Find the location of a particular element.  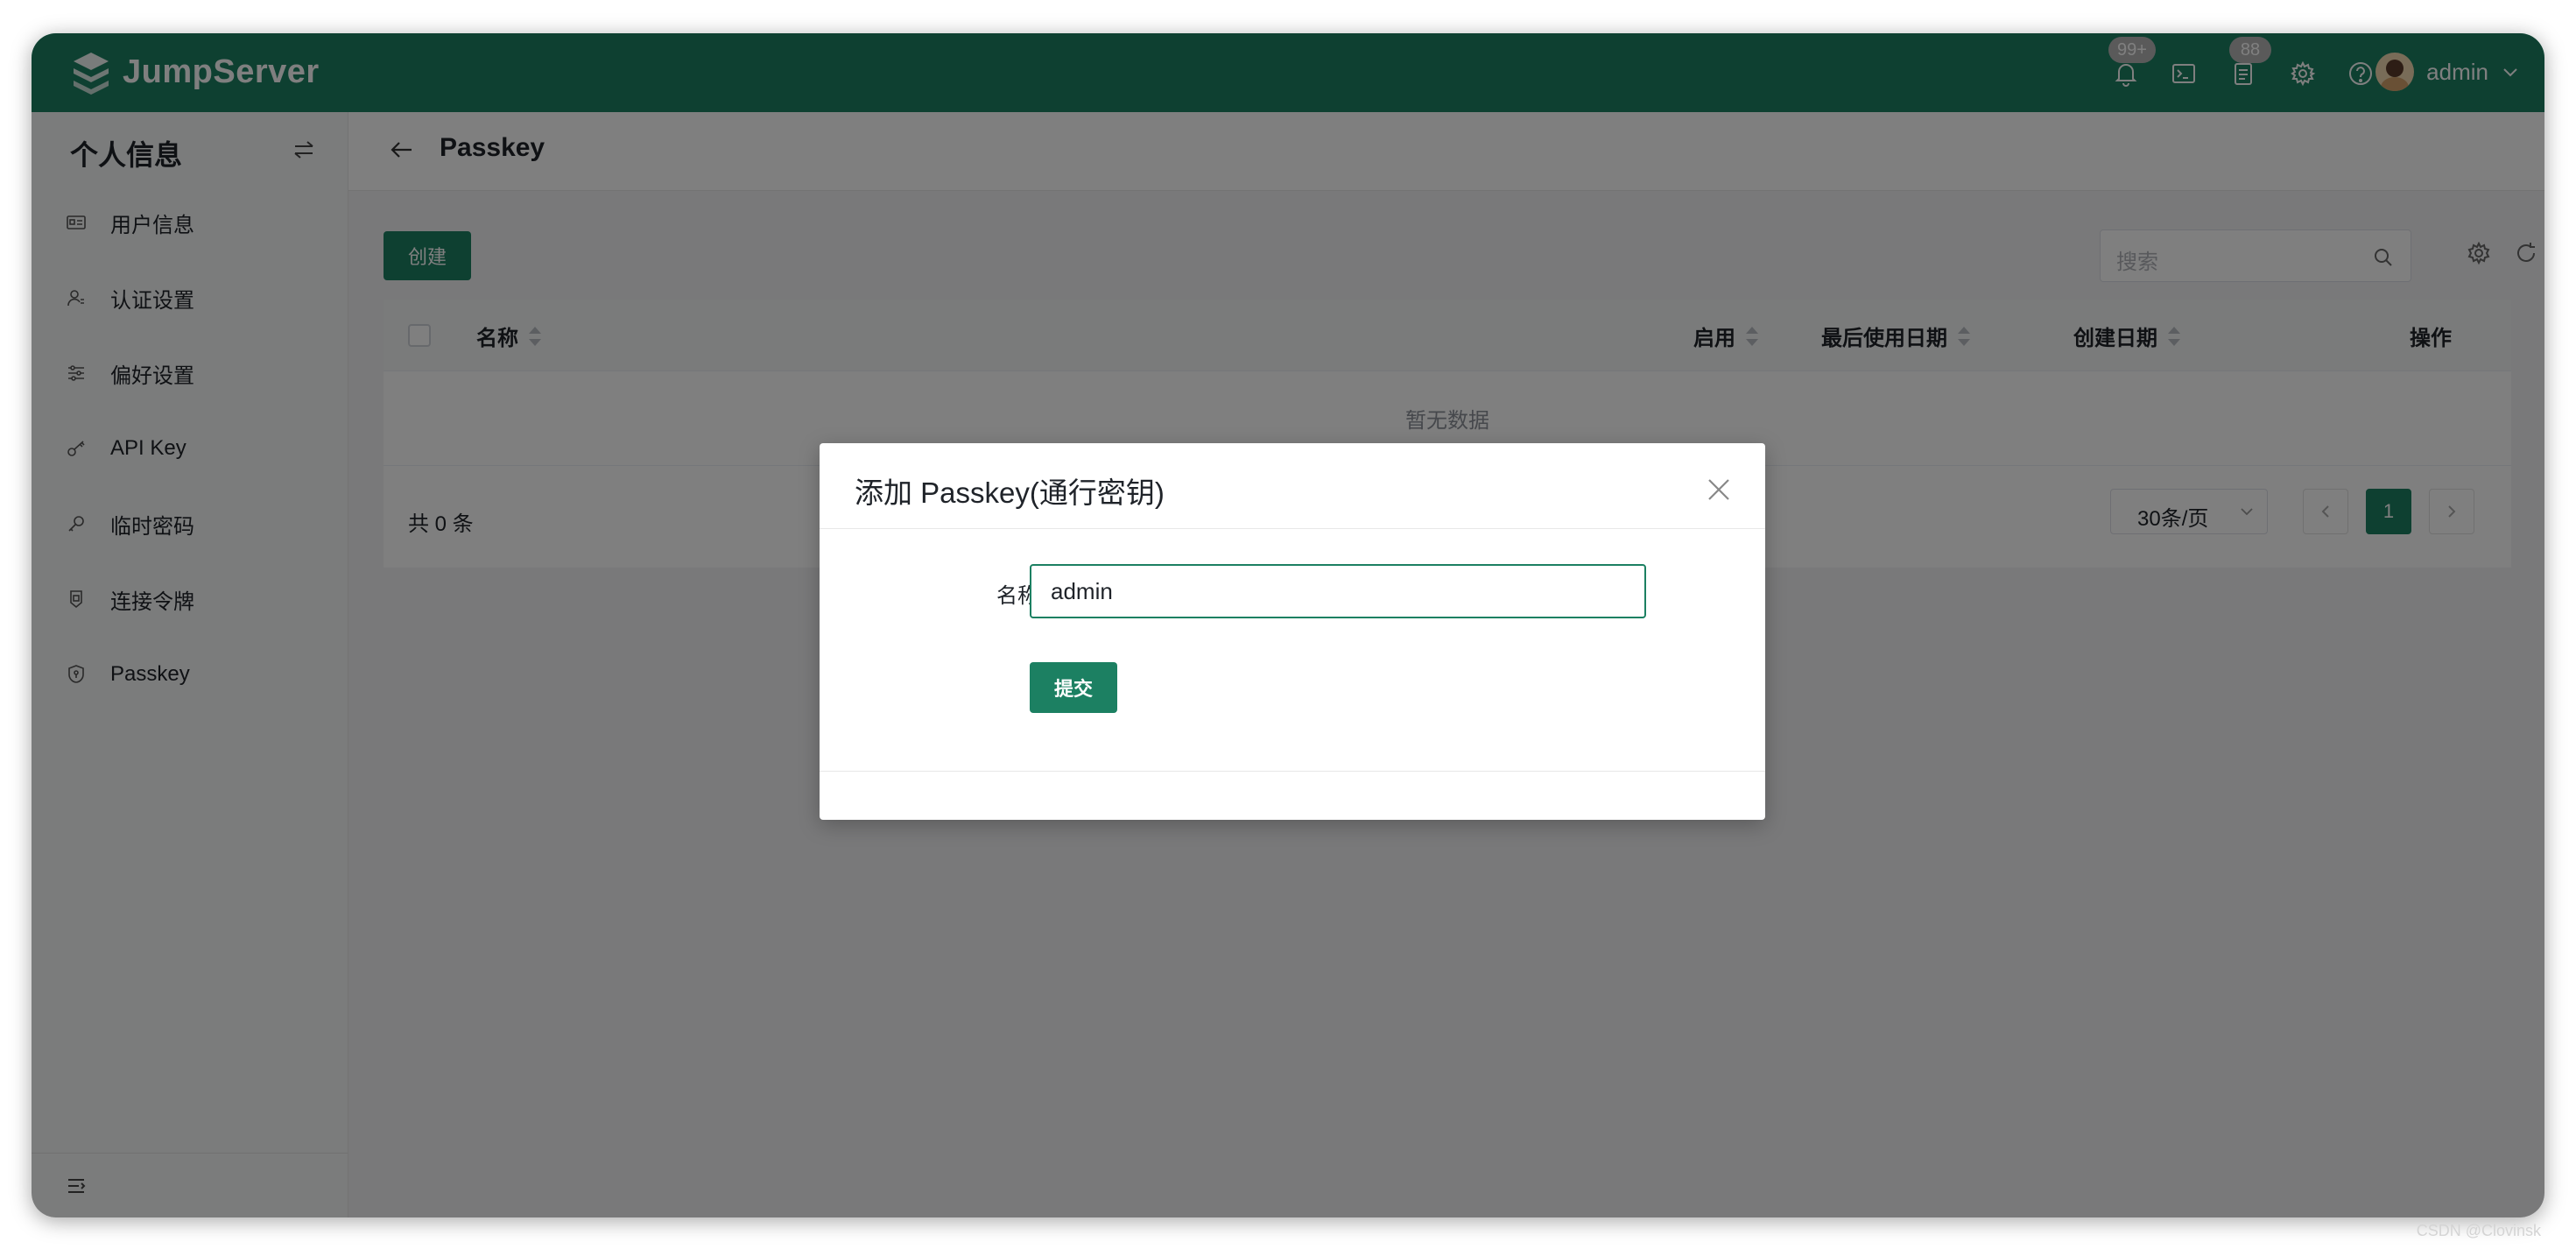

close-icon is located at coordinates (1719, 489).